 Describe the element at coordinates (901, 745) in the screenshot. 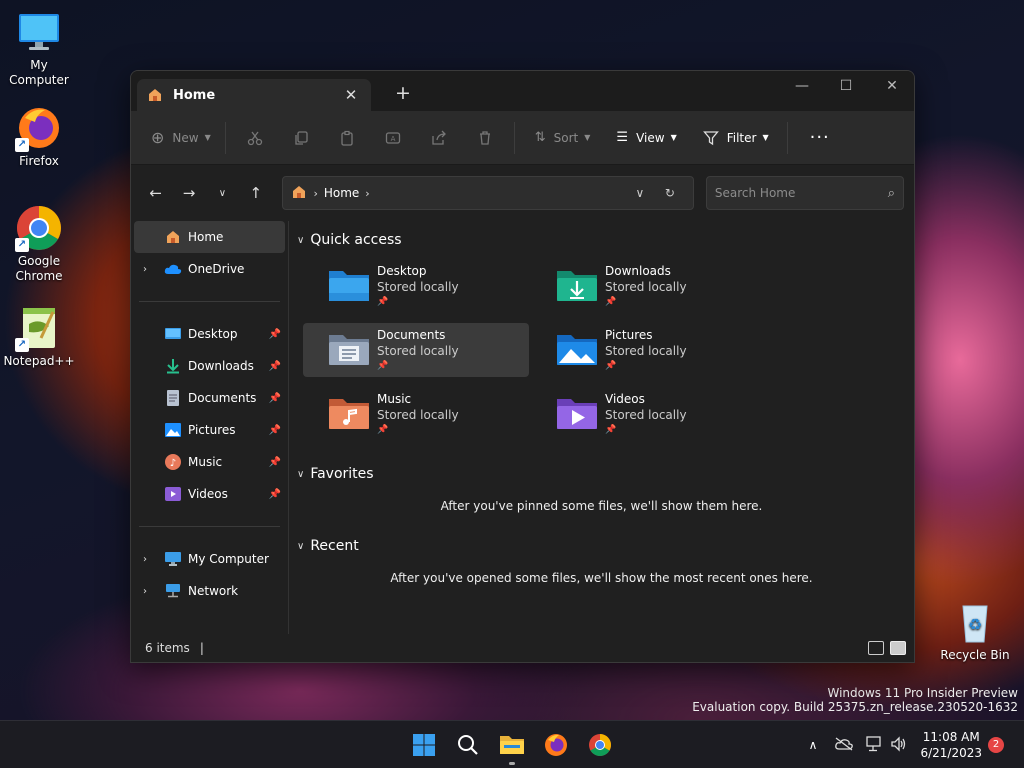

I see `volume-icon` at that location.